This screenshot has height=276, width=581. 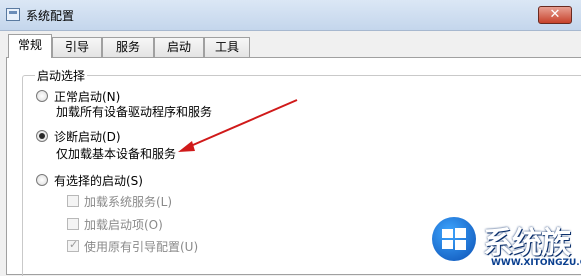 I want to click on watermark-brand: 系统族, so click(x=527, y=243).